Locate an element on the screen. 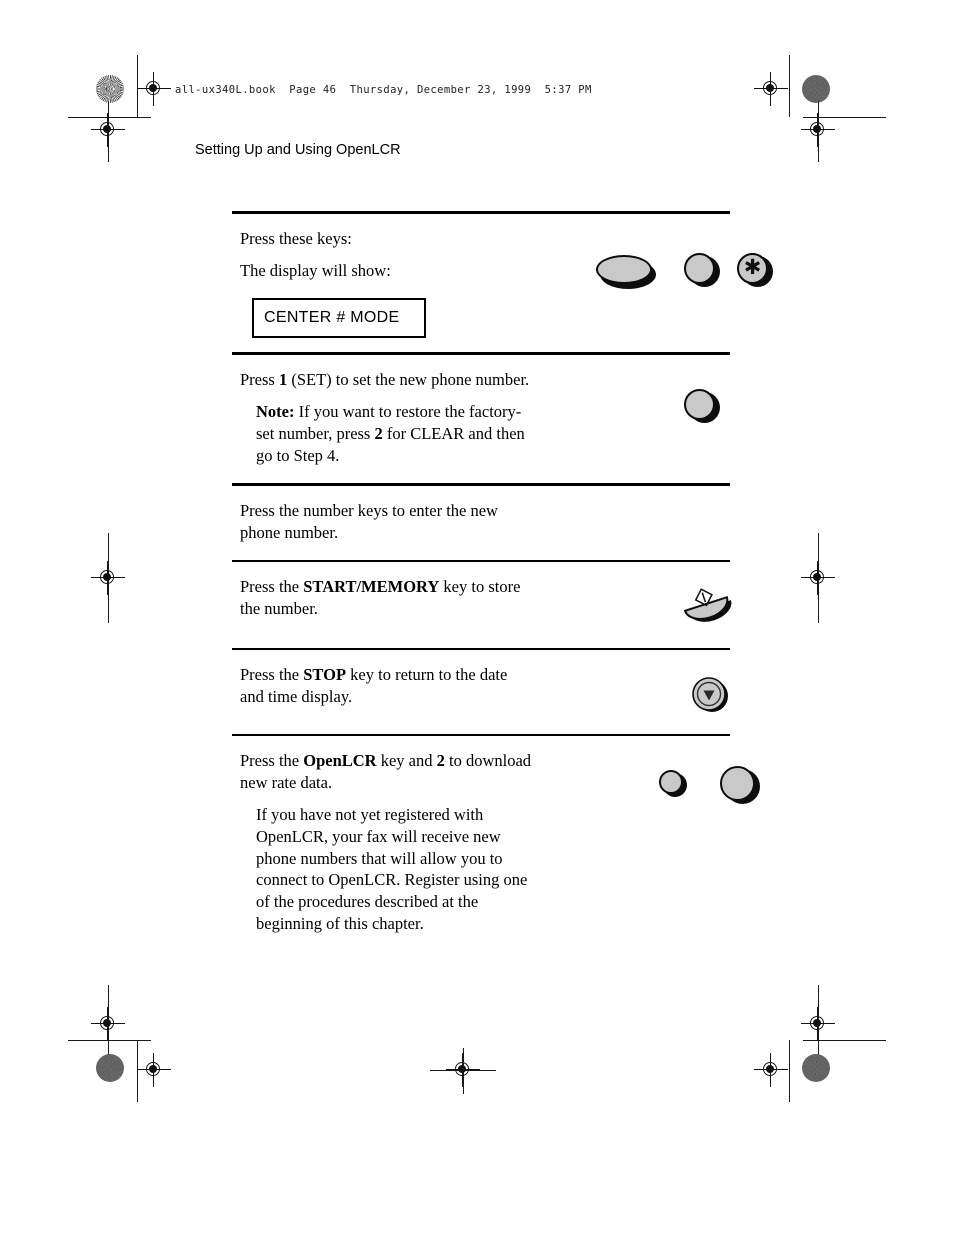 This screenshot has height=1235, width=954. crop-line-left-upper-vertical is located at coordinates (108, 131).